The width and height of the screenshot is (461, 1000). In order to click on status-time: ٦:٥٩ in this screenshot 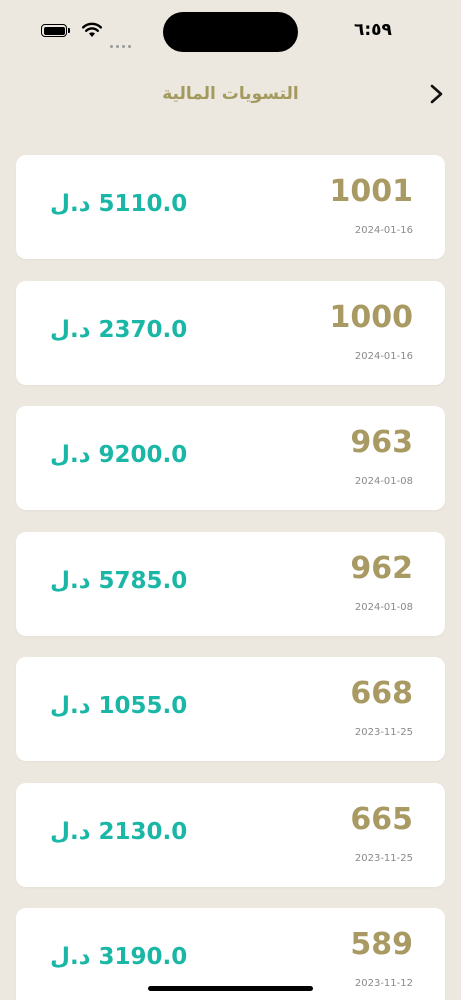, I will do `click(373, 30)`.